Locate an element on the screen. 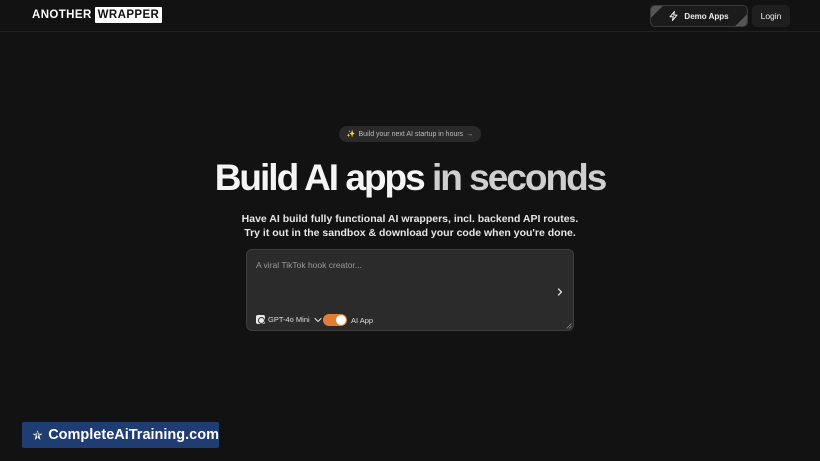 The image size is (820, 461). openai-icon is located at coordinates (260, 319).